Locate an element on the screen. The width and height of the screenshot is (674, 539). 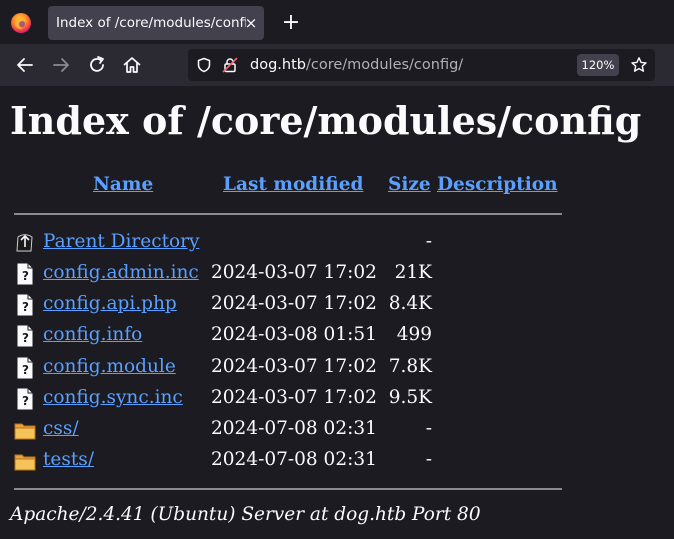
sort-by-size-link: Size is located at coordinates (409, 184).